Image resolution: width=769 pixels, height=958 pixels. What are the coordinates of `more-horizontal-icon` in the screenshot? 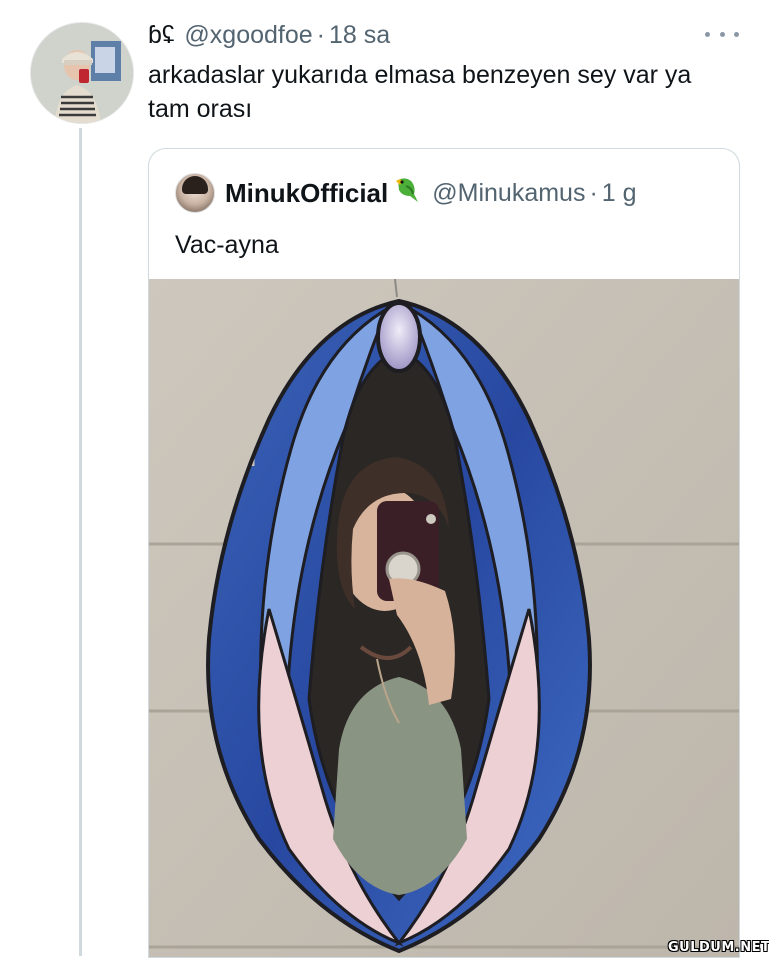 It's located at (722, 34).